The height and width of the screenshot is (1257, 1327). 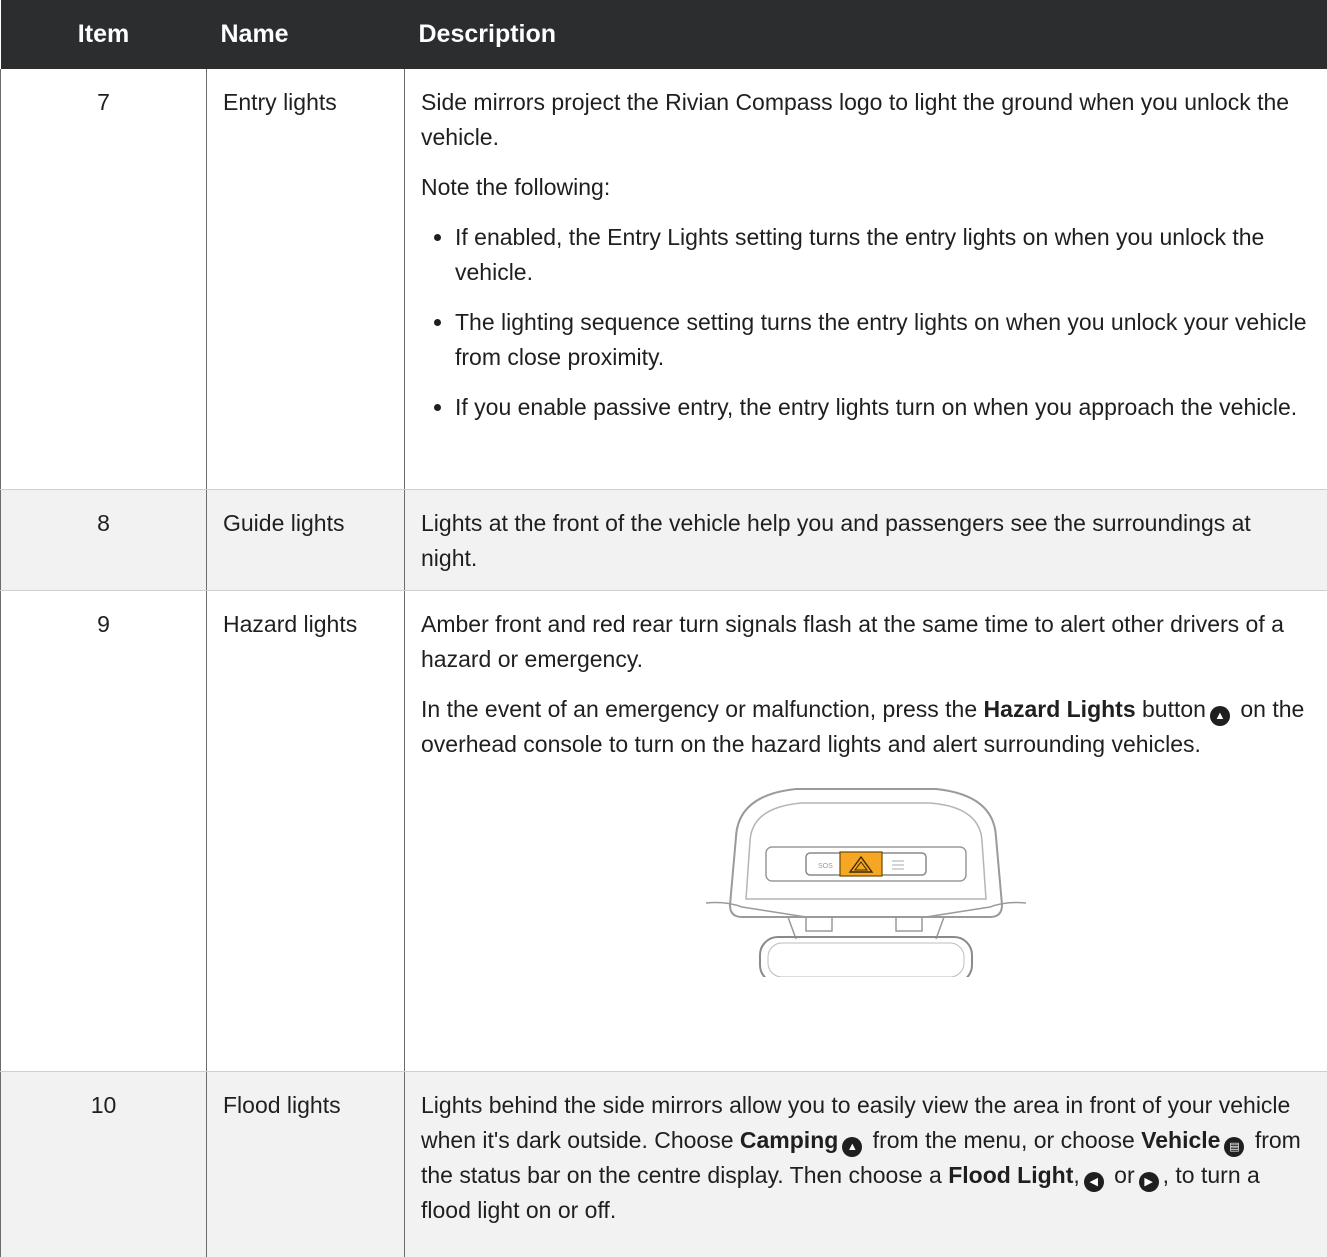 I want to click on header-item: Item, so click(x=104, y=34).